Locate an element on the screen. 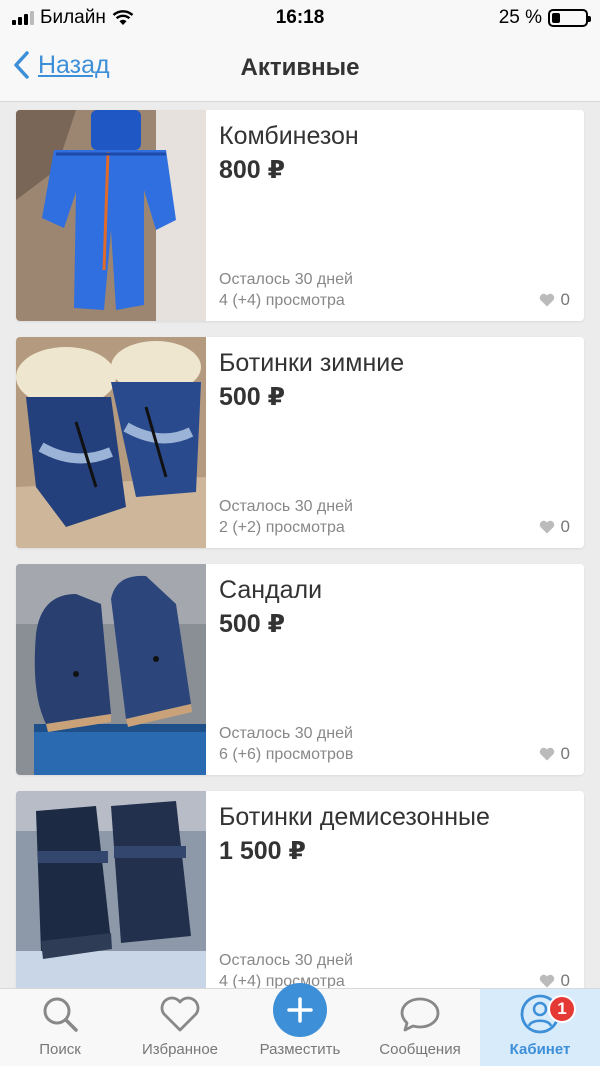 This screenshot has width=600, height=1066. listing-meta: Осталось 30 дней 6 (+6) просмотров is located at coordinates (286, 744).